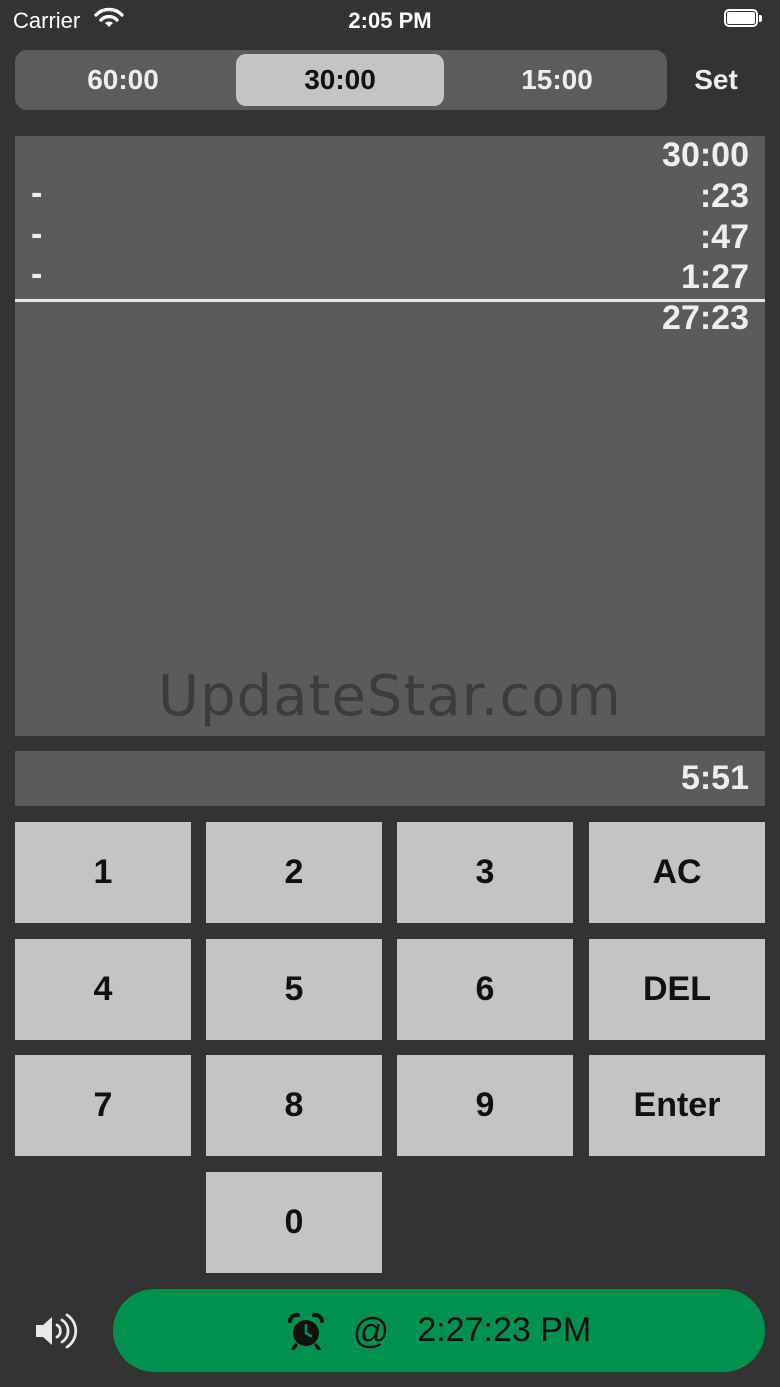  I want to click on enter-button: Enter, so click(677, 1105).